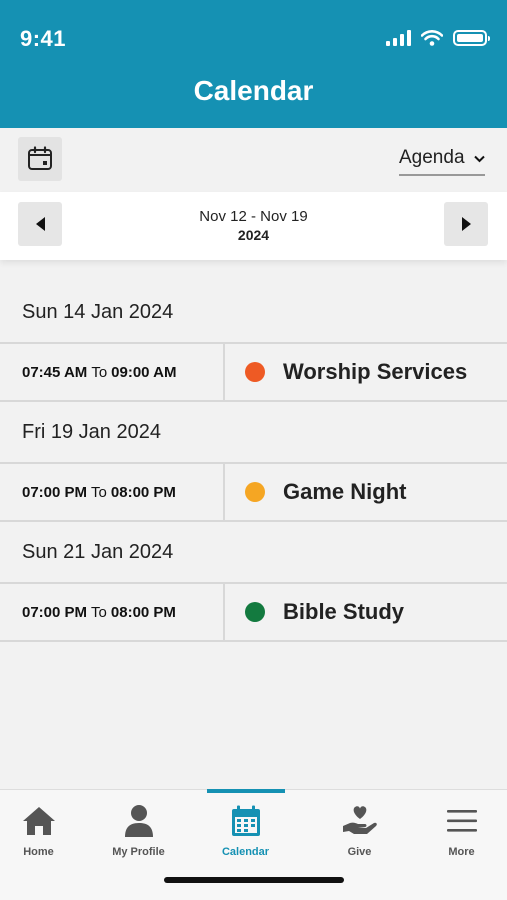 The image size is (507, 900). Describe the element at coordinates (38, 821) in the screenshot. I see `home-icon` at that location.